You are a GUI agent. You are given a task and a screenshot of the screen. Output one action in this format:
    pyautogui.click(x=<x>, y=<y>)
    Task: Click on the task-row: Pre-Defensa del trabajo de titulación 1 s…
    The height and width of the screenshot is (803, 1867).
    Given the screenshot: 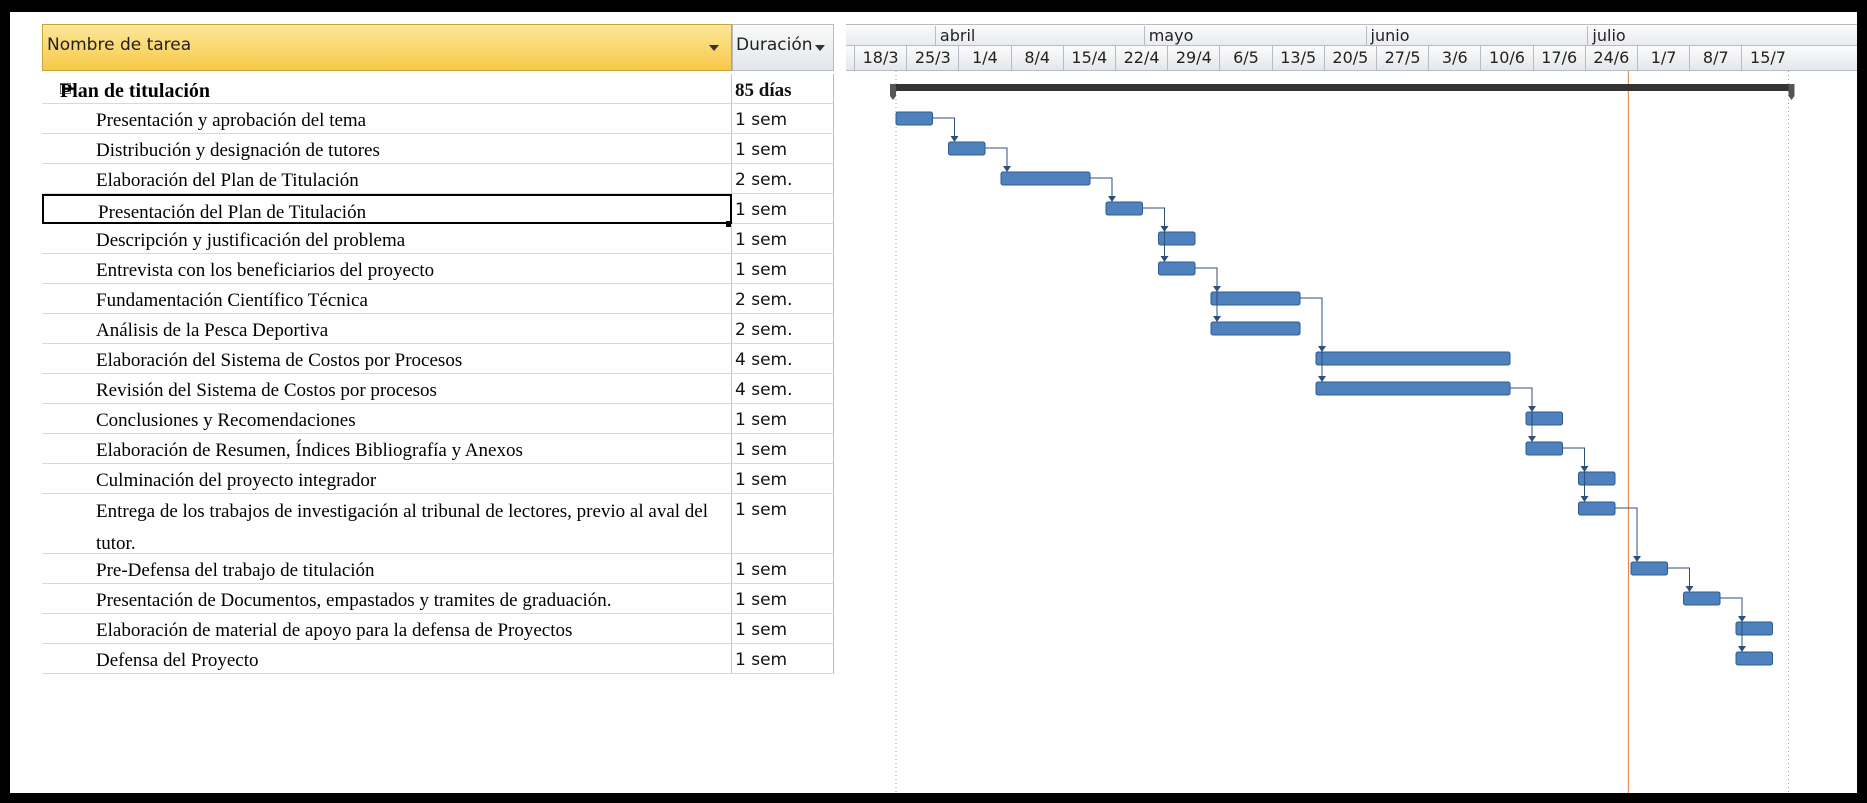 What is the action you would take?
    pyautogui.click(x=438, y=569)
    